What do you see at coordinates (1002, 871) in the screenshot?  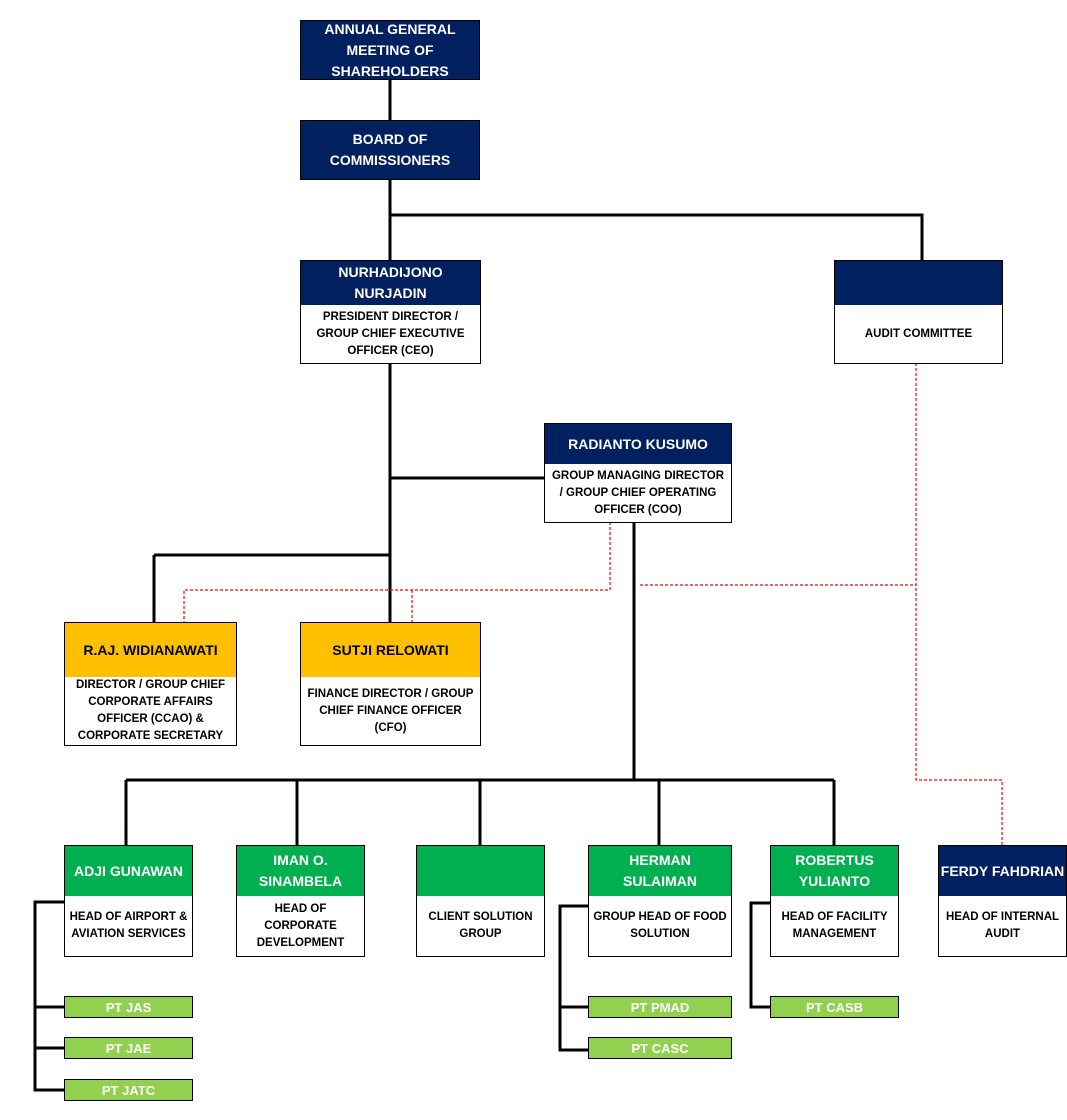 I see `head-name: FERDY FAHDRIAN` at bounding box center [1002, 871].